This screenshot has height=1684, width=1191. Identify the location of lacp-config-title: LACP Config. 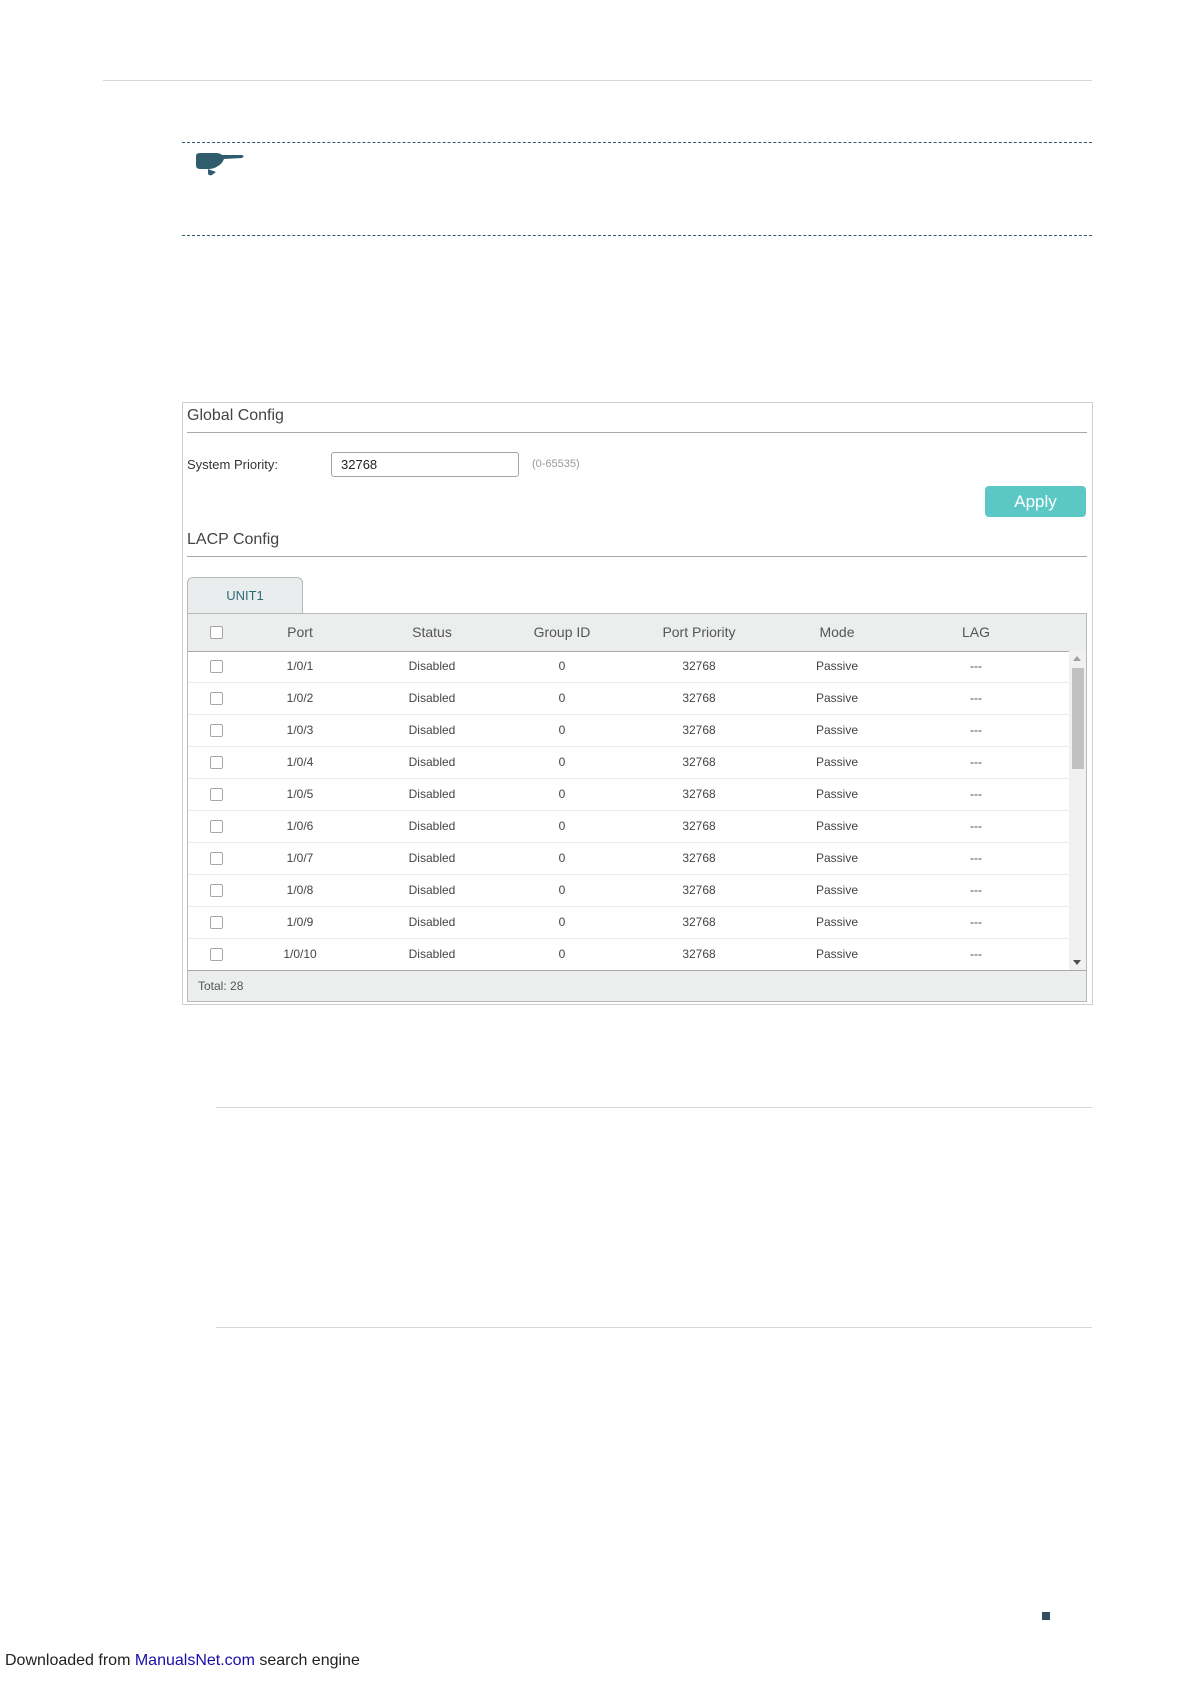
(233, 539).